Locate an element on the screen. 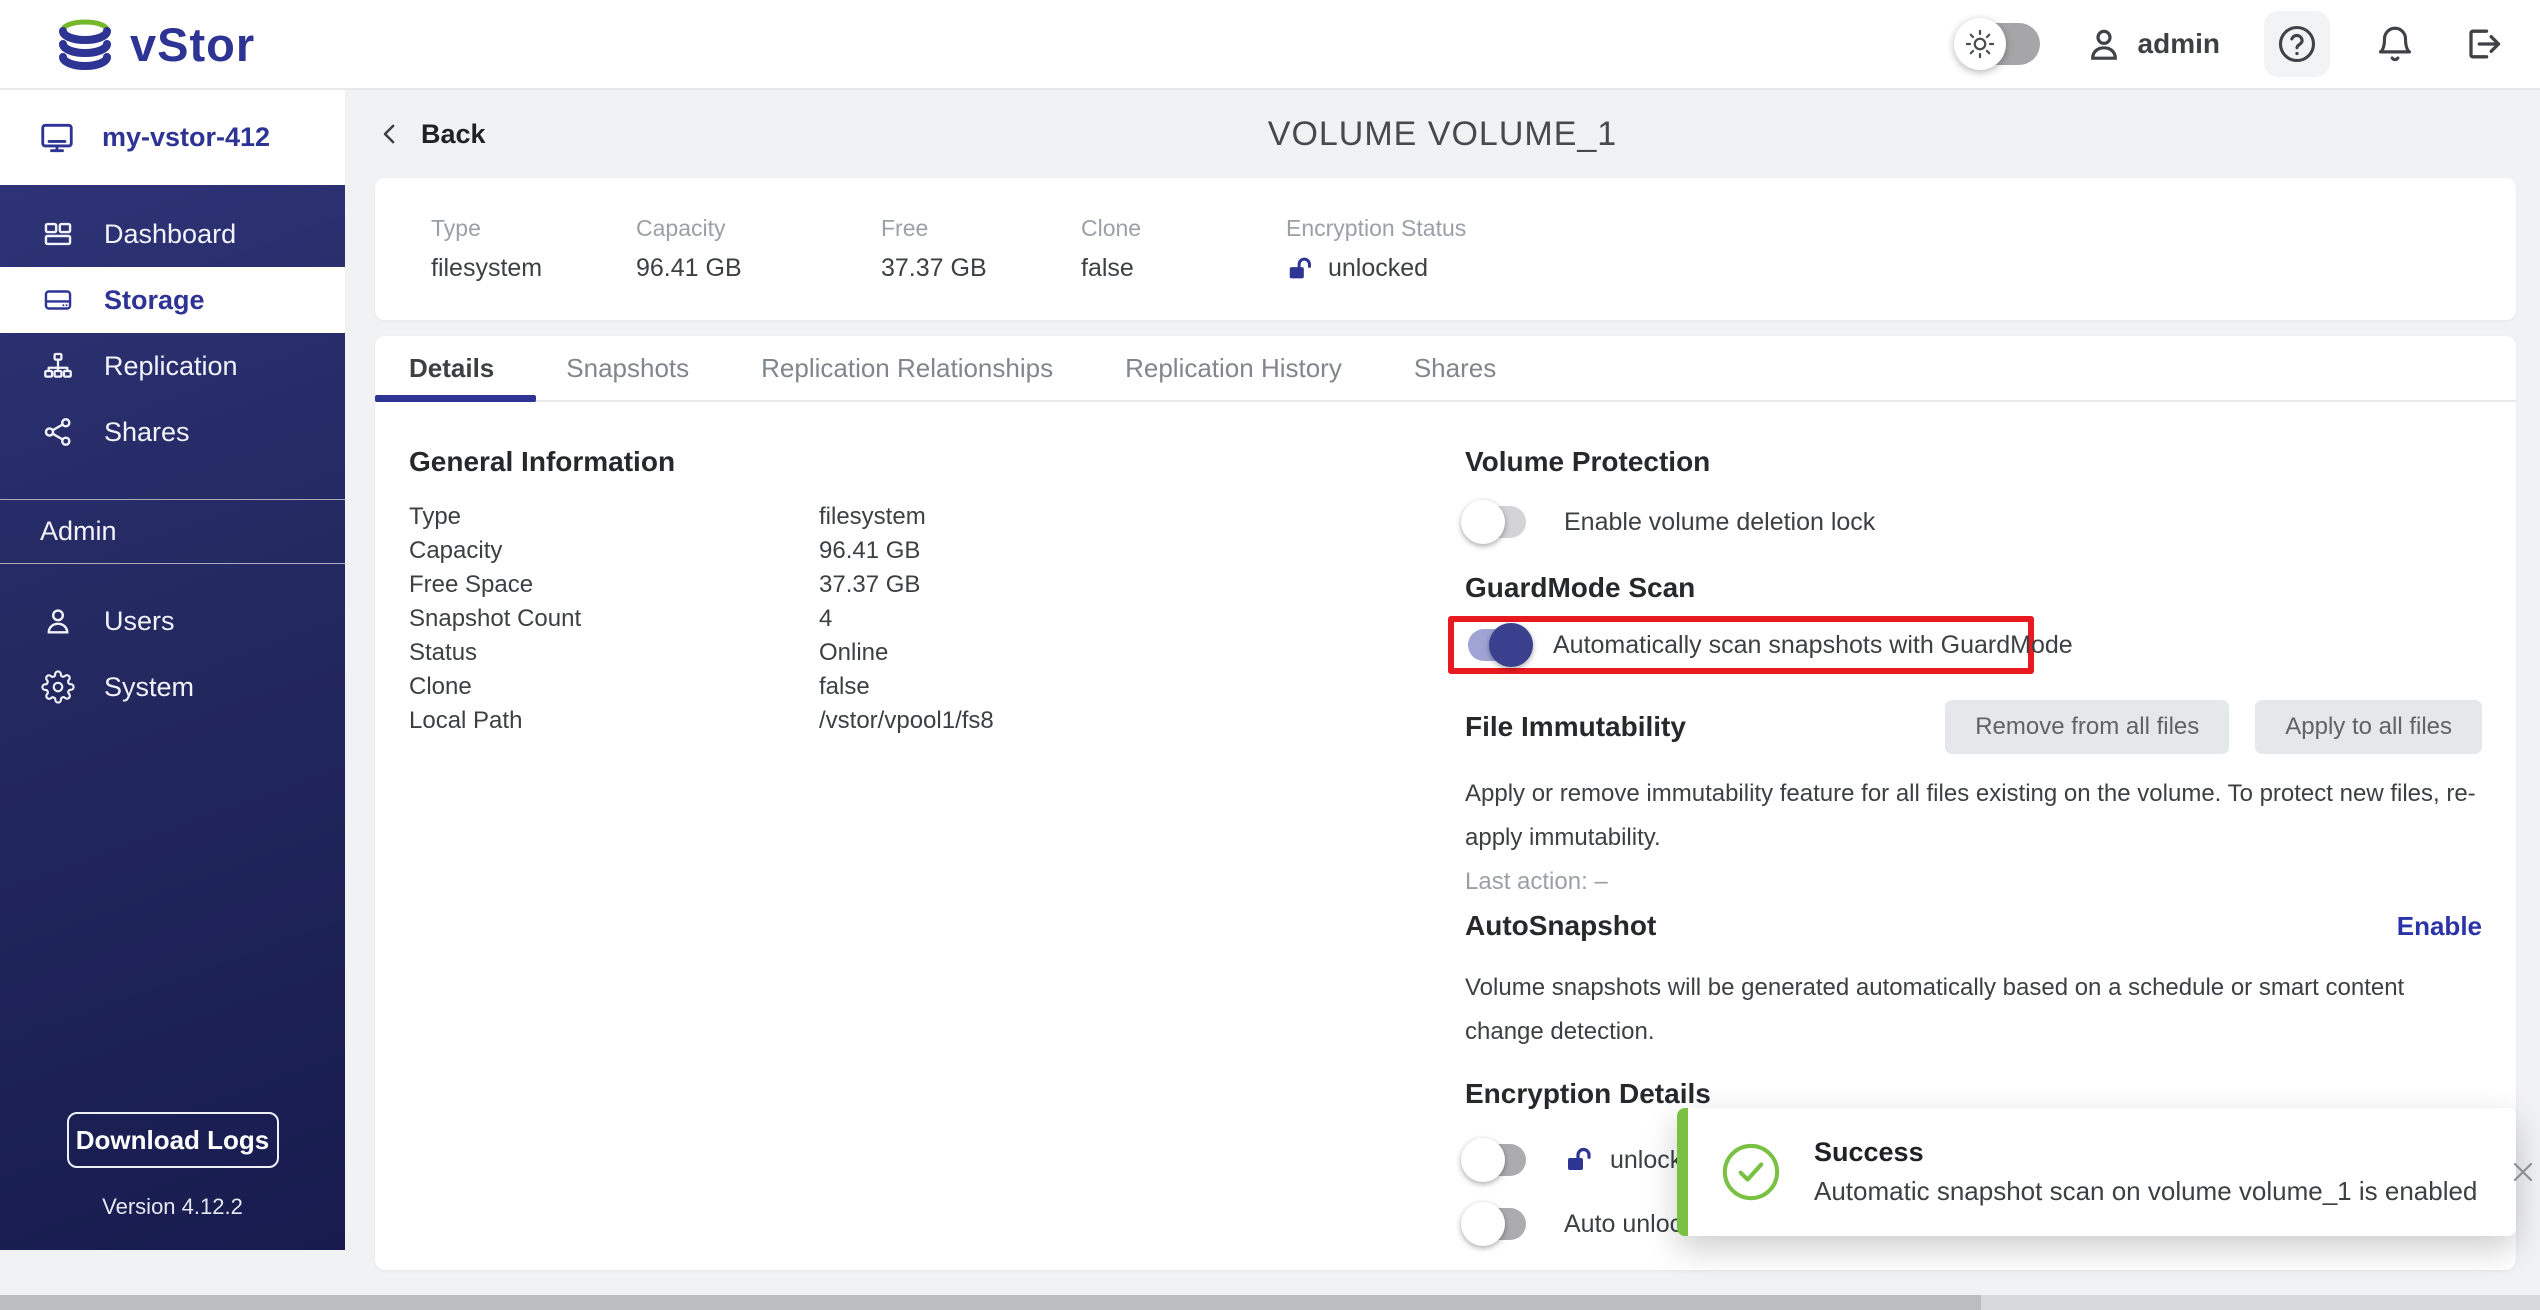 Image resolution: width=2540 pixels, height=1310 pixels. summary-label: Free is located at coordinates (905, 228).